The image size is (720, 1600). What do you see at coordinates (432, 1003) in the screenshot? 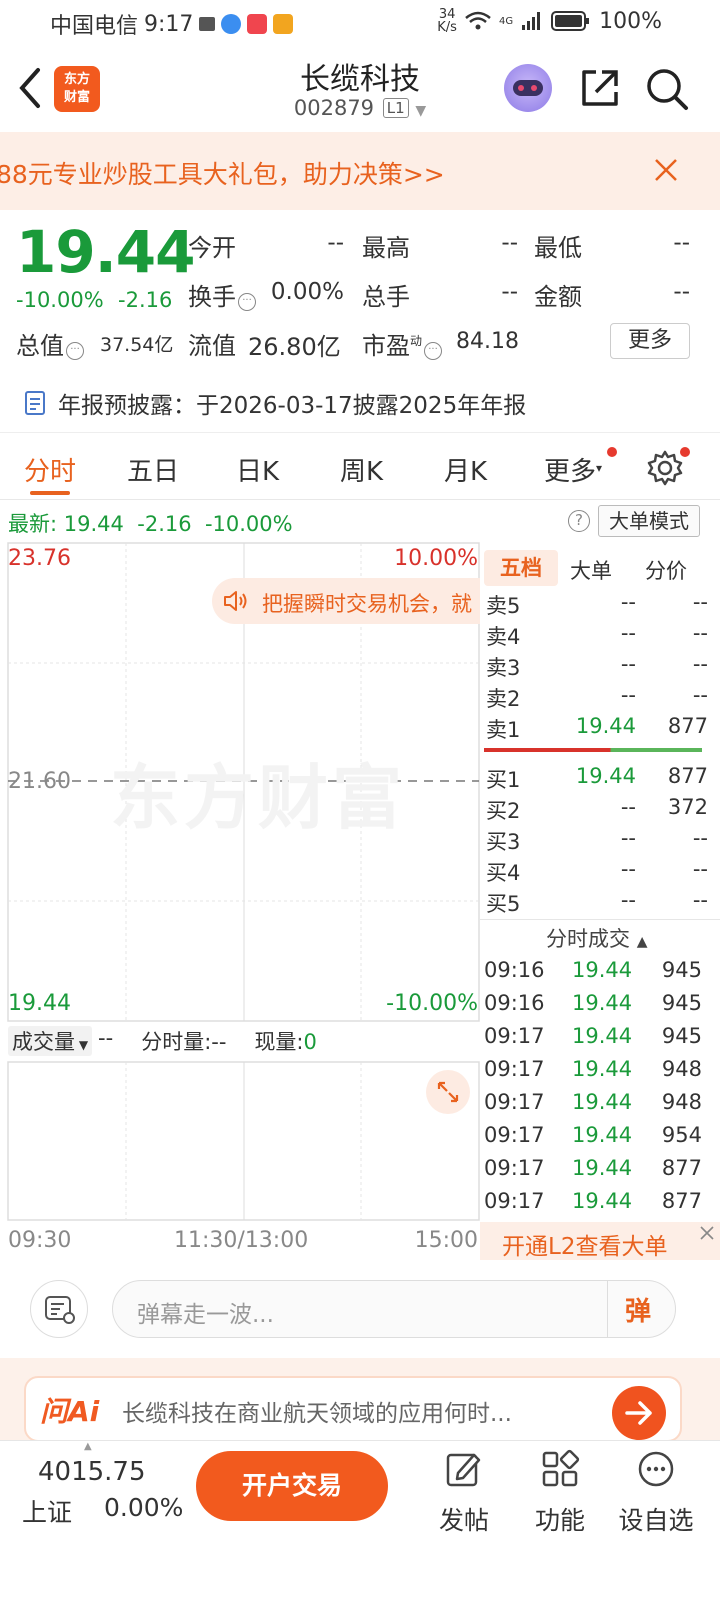
I see `chart-bottom-pct: -10.00%` at bounding box center [432, 1003].